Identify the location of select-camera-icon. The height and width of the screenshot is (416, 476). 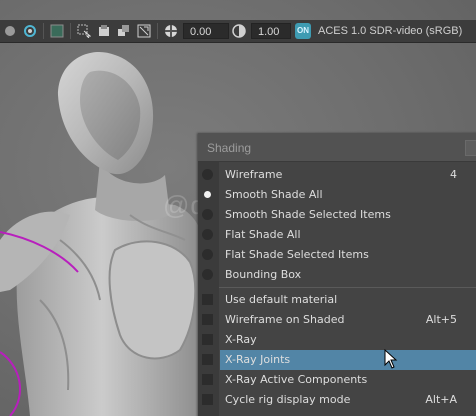
(84, 31).